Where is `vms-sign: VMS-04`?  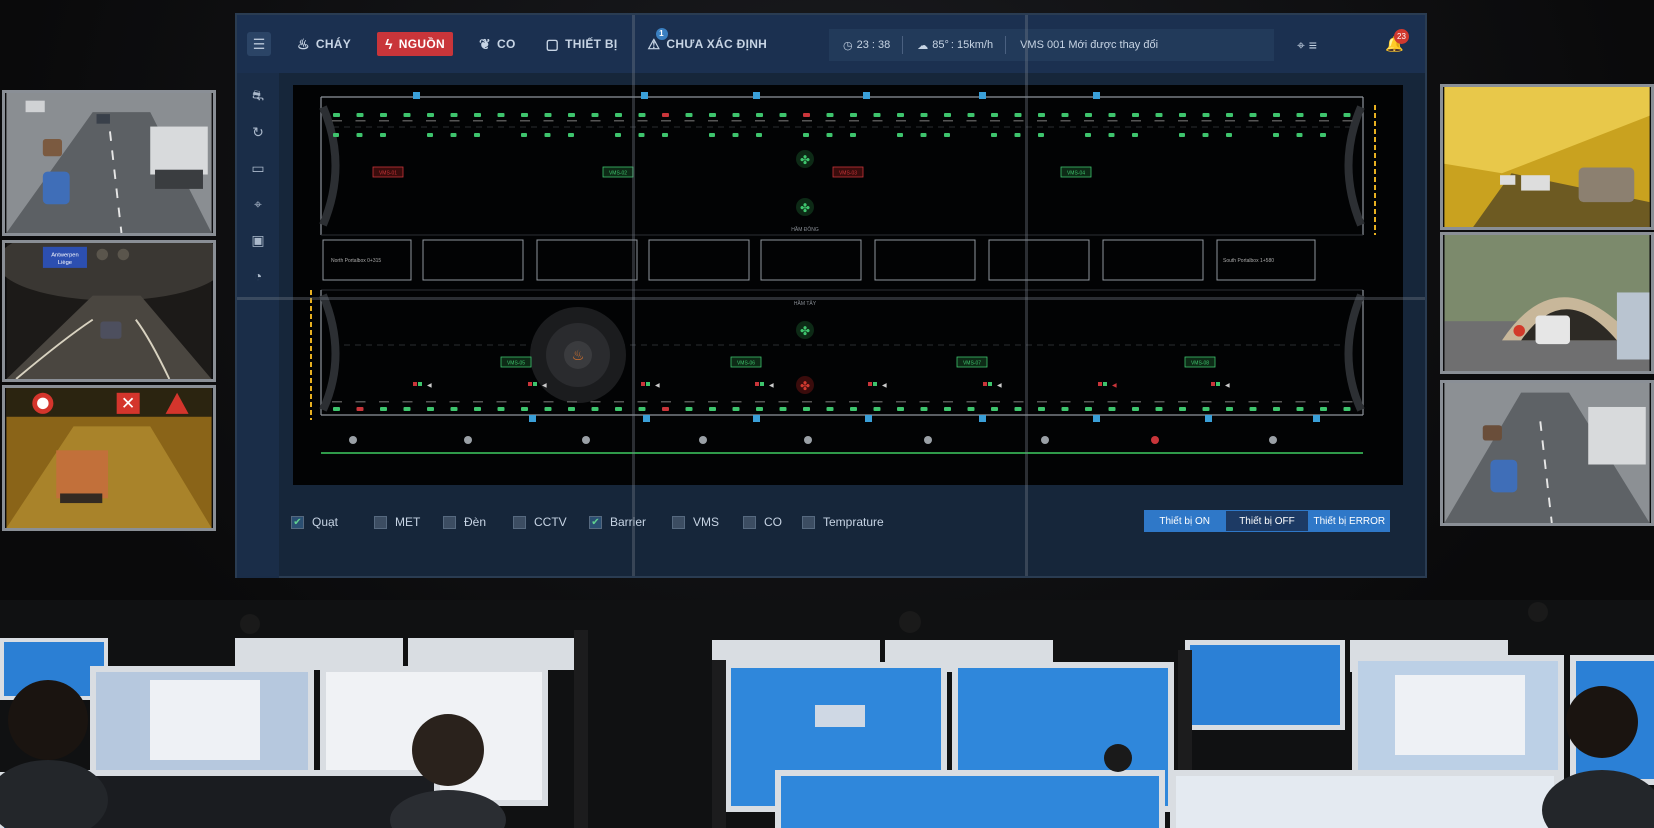
vms-sign: VMS-04 is located at coordinates (1076, 172).